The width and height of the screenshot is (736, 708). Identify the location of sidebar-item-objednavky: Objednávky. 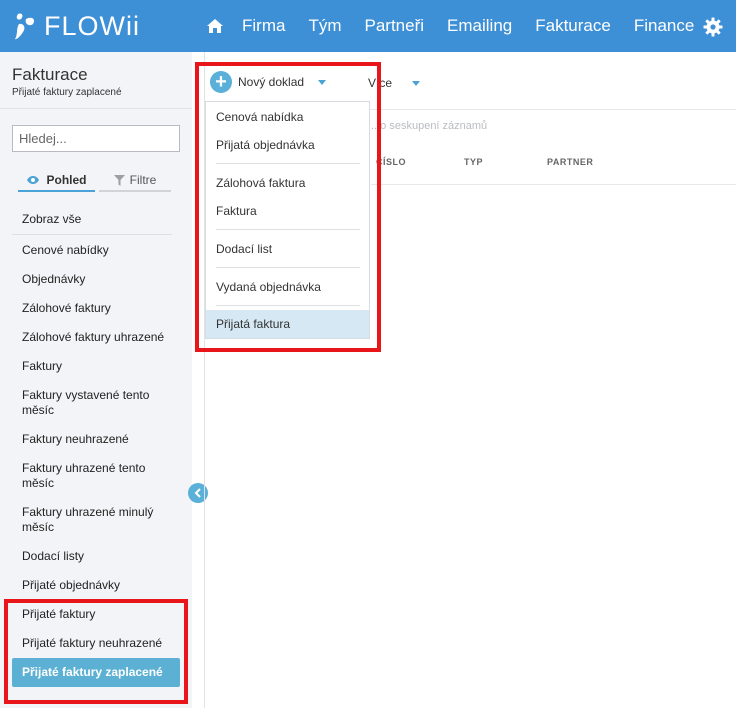
(97, 279).